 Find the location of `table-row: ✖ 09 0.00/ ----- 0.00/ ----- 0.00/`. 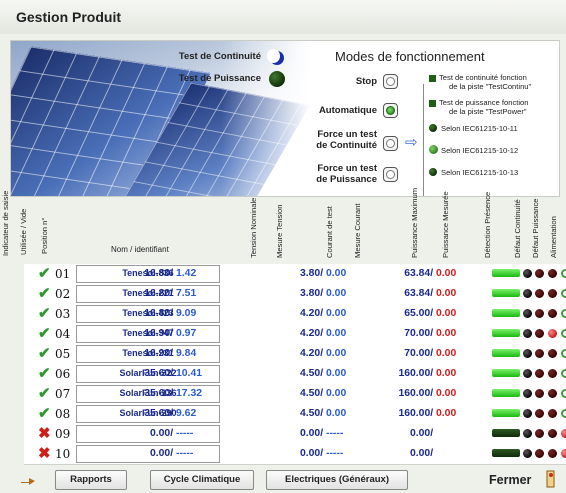

table-row: ✖ 09 0.00/ ----- 0.00/ ----- 0.00/ is located at coordinates (295, 434).